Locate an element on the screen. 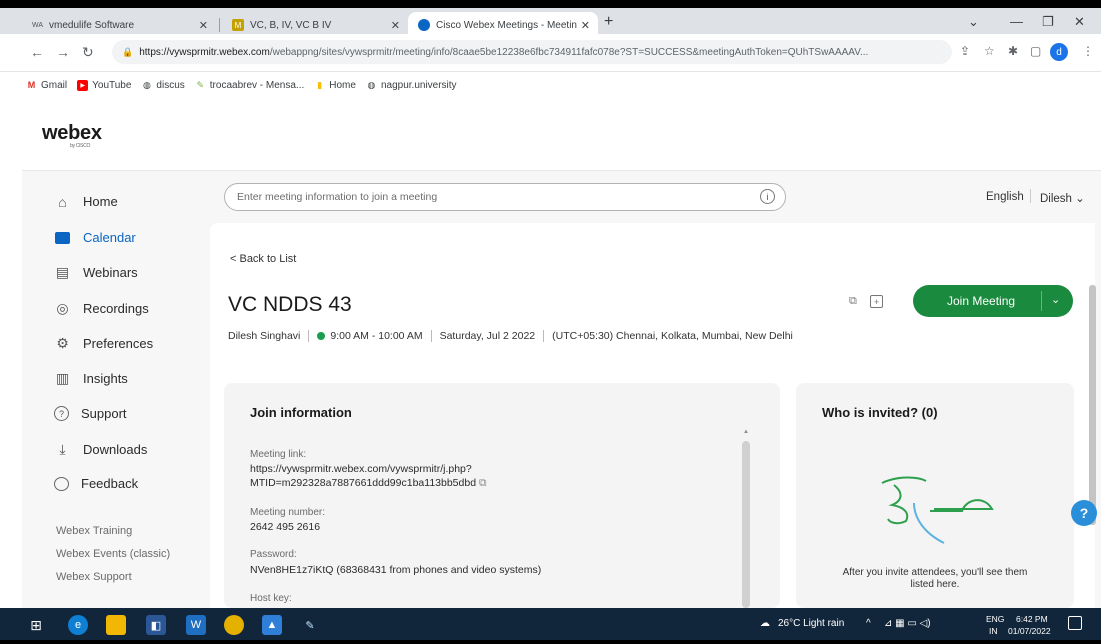  sidebar-item-label: Downloads is located at coordinates (115, 449).